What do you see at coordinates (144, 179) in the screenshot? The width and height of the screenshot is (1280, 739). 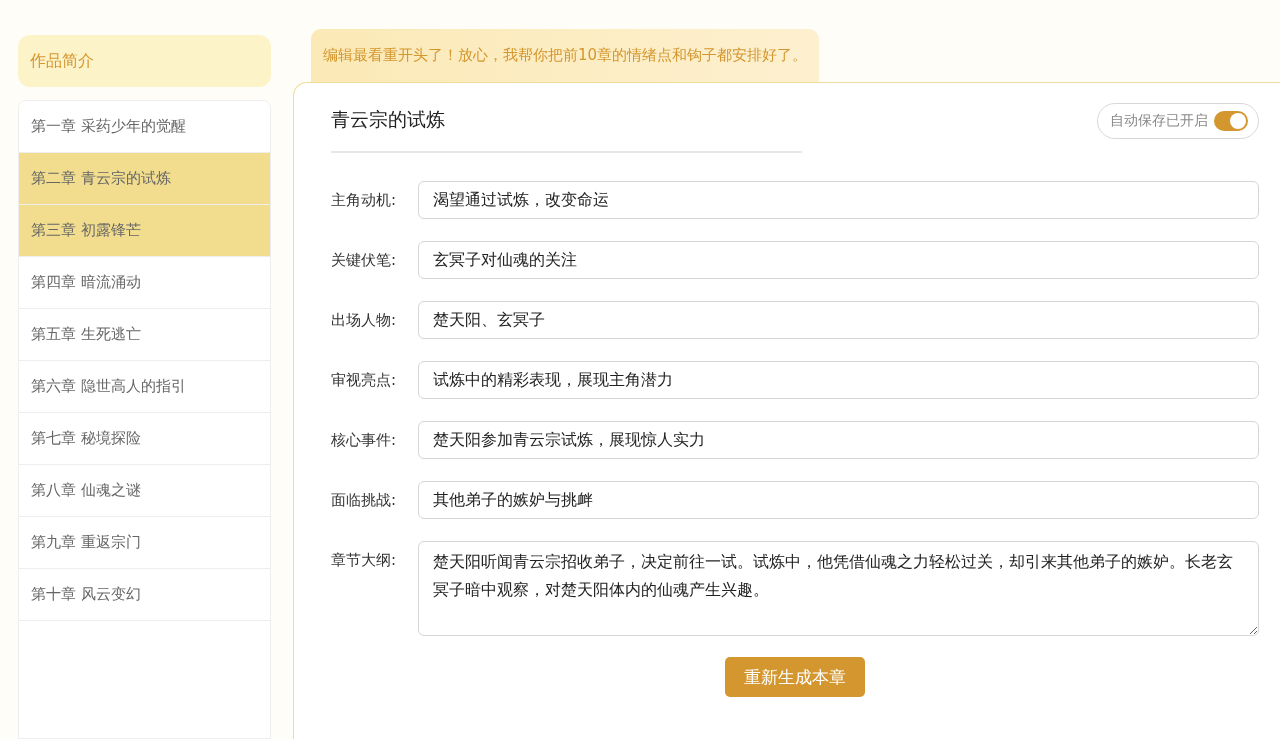 I see `chapter-item: 第二章 青云宗的试炼` at bounding box center [144, 179].